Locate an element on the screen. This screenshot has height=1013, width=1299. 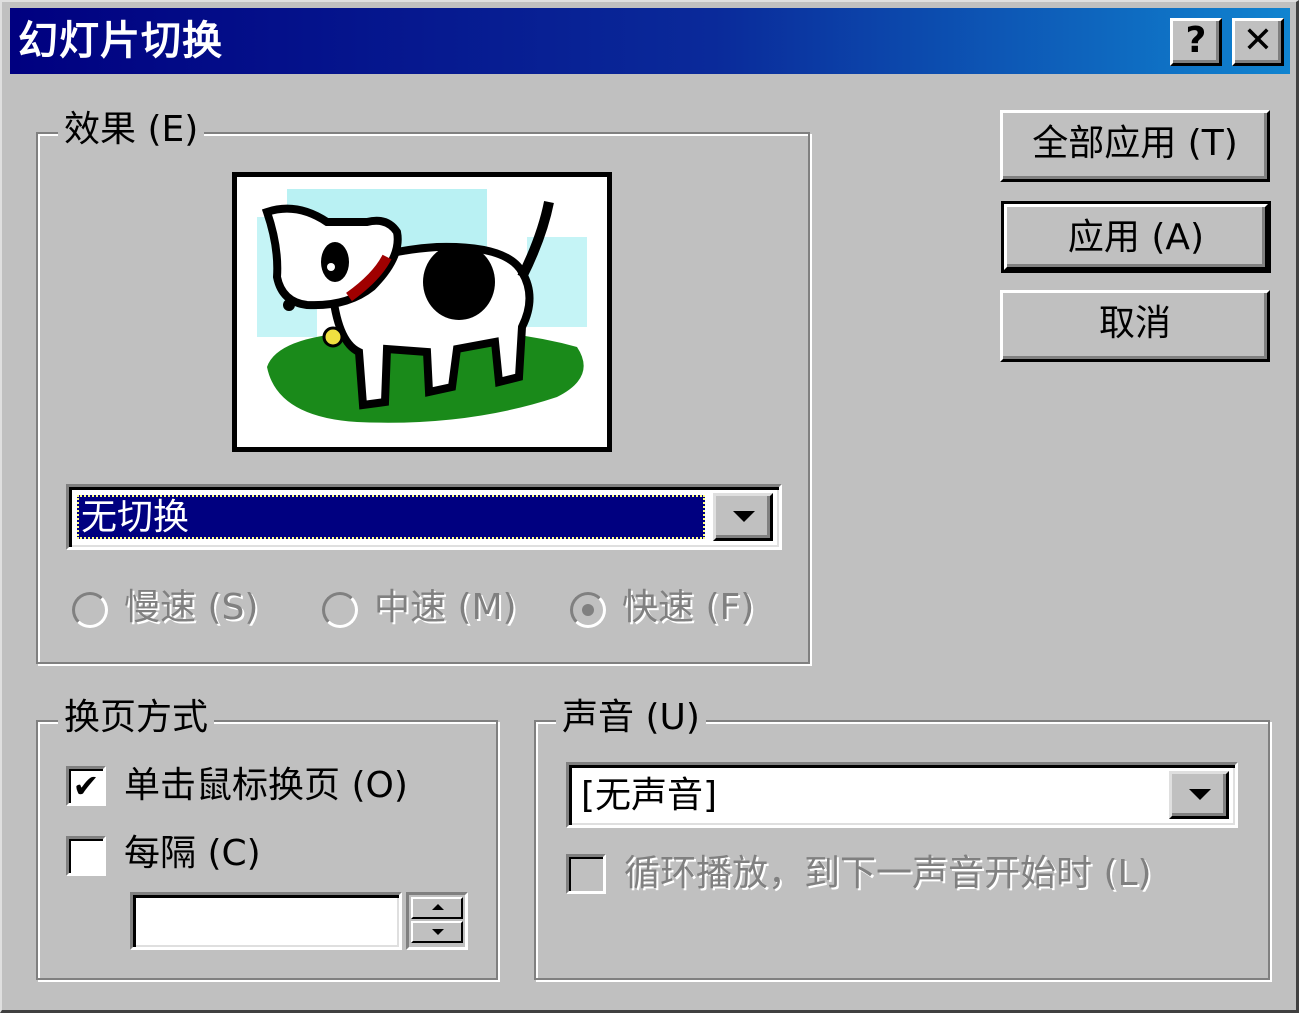
sound-group-label: 声音 (U) is located at coordinates (631, 718).